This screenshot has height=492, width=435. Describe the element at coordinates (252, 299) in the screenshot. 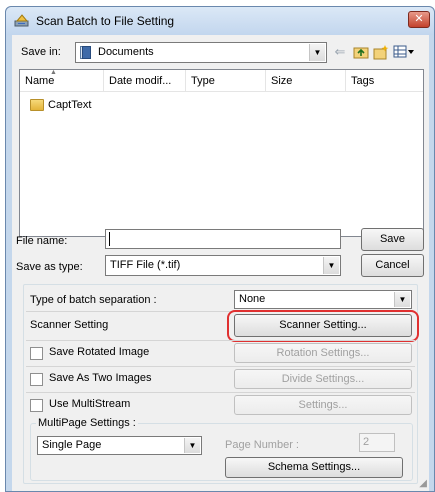

I see `batch-separation-value: None` at that location.